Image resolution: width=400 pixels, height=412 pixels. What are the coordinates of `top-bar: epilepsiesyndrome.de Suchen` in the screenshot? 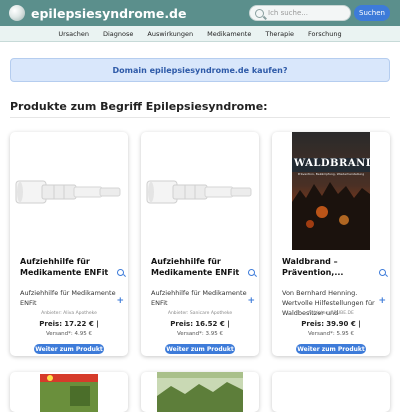 It's located at (200, 13).